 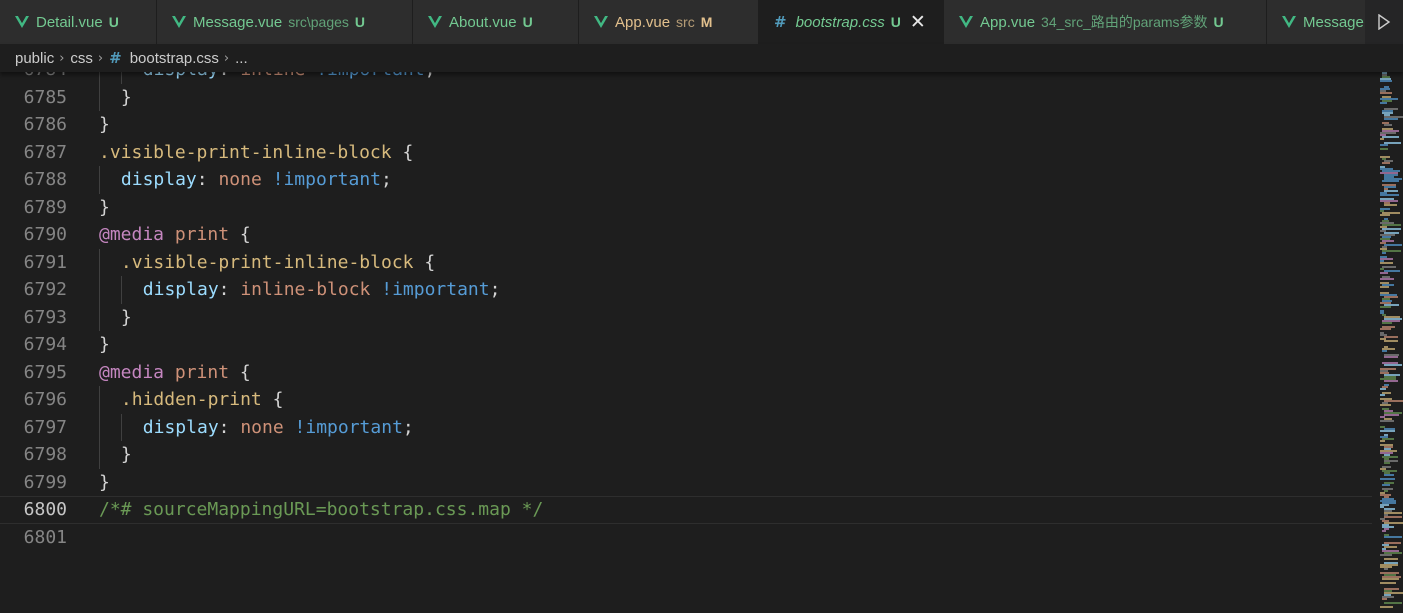 I want to click on code-line: 6789}, so click(x=686, y=208).